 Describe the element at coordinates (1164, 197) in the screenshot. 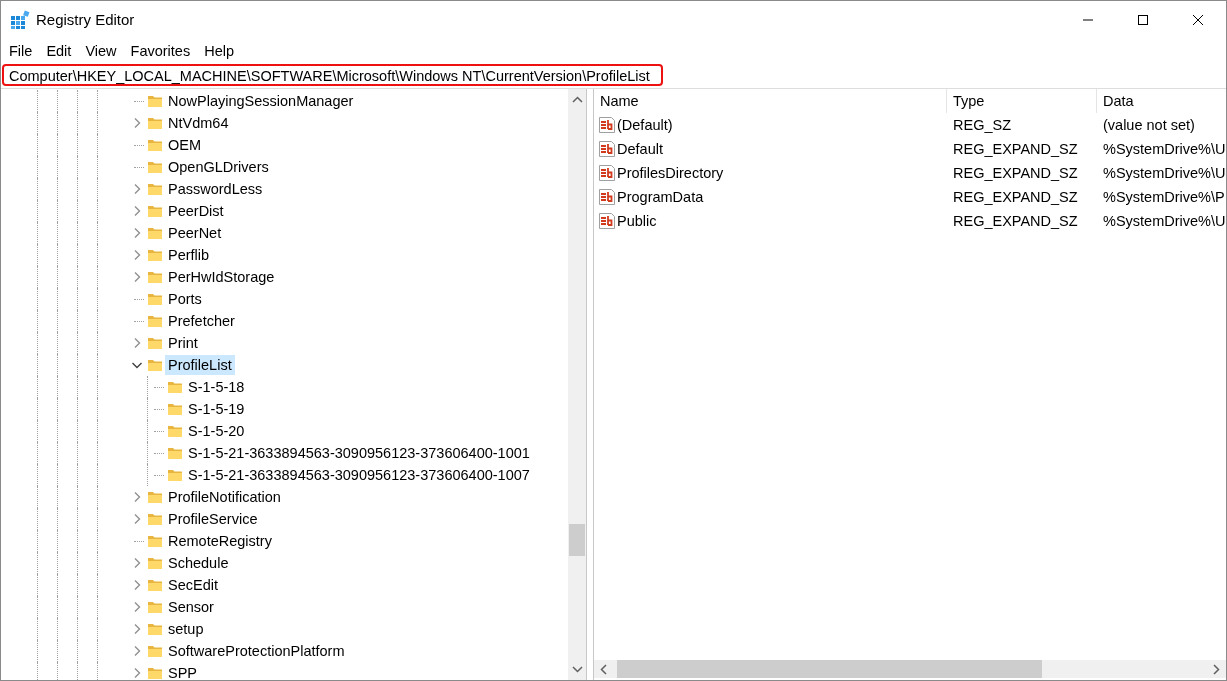

I see `value-data: %SystemDrive%\P` at that location.